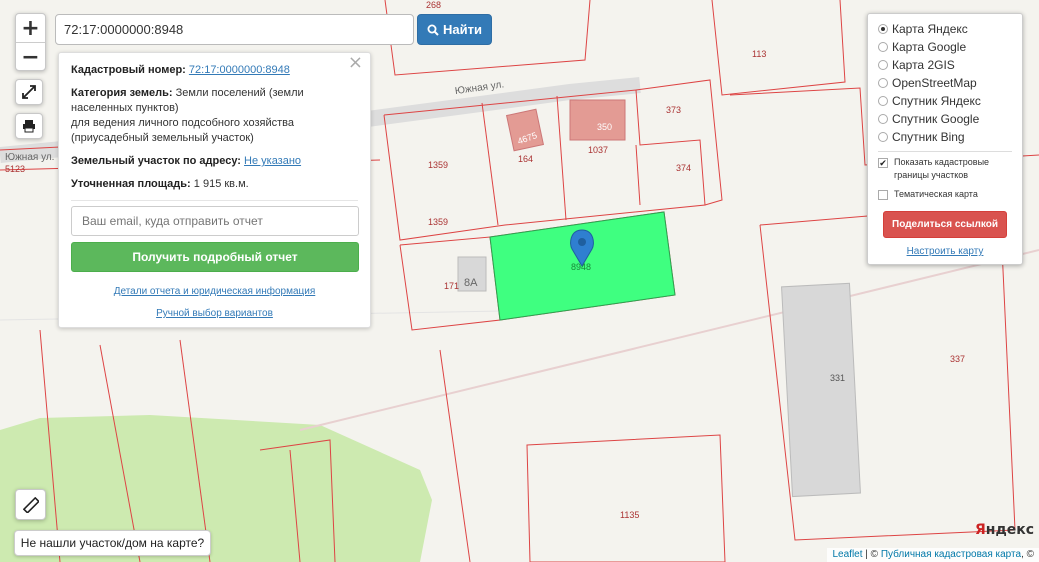  Describe the element at coordinates (525, 159) in the screenshot. I see `parcel-label: 164` at that location.